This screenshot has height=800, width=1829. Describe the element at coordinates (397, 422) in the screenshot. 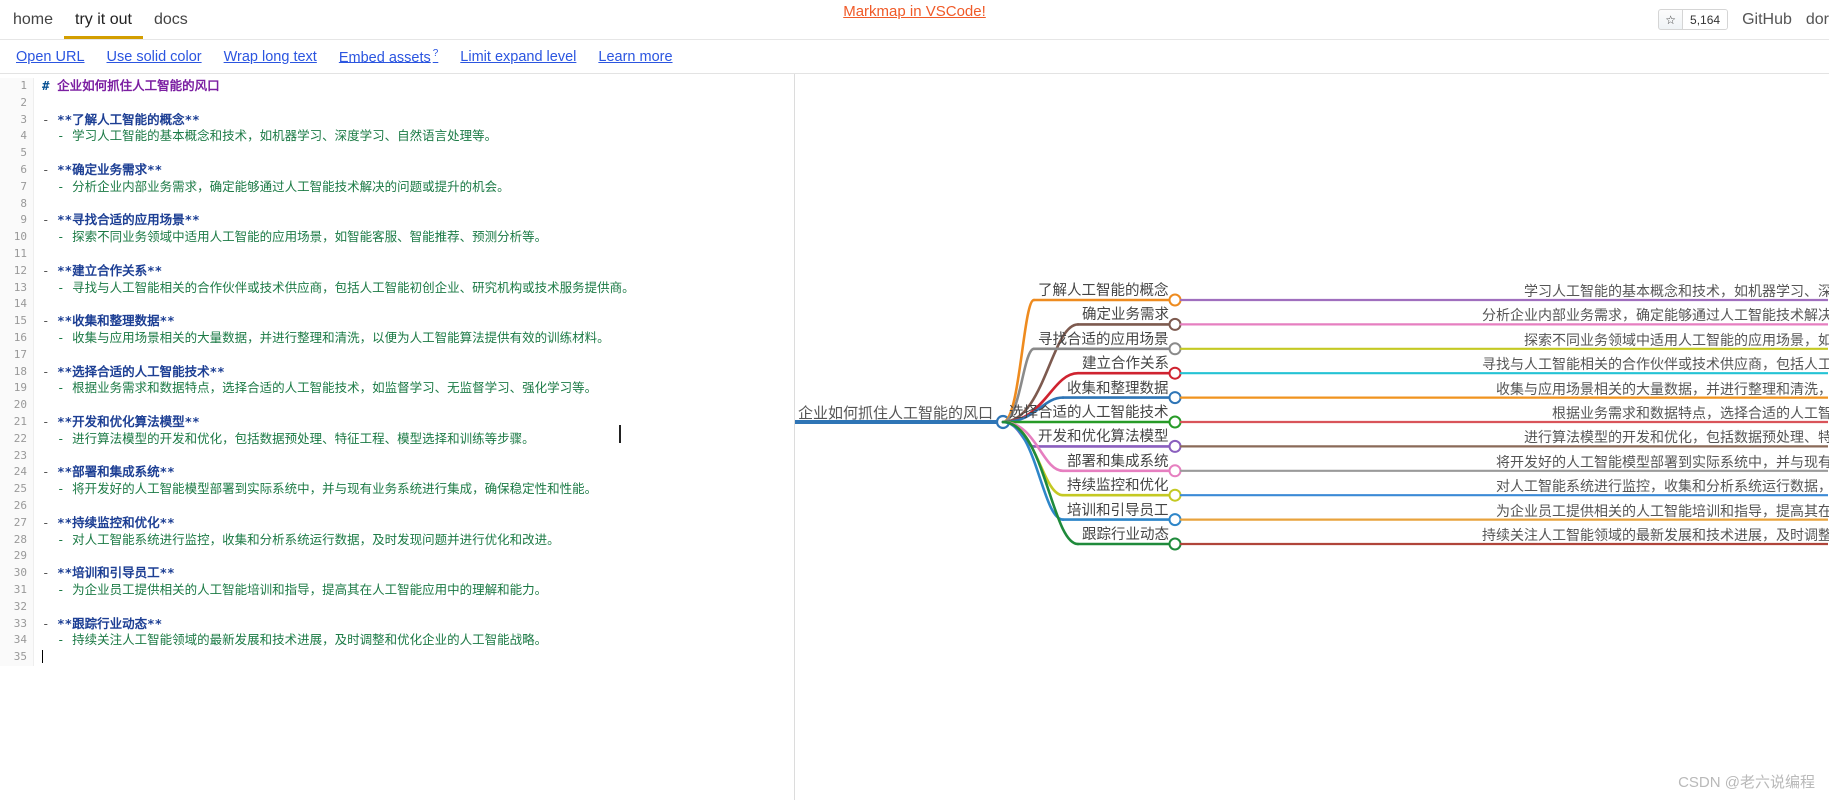

I see `editor-line: 21- **开发和优化算法模型**` at that location.